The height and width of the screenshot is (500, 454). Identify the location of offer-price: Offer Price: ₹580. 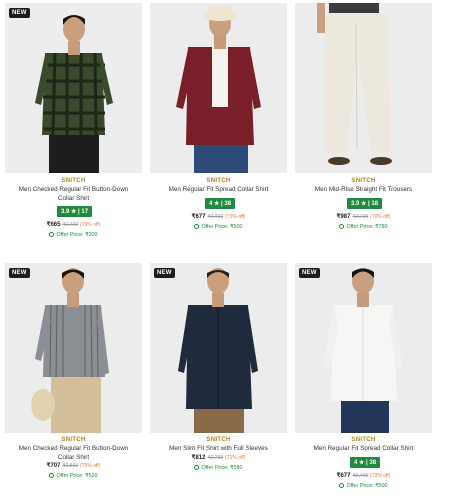
(218, 468).